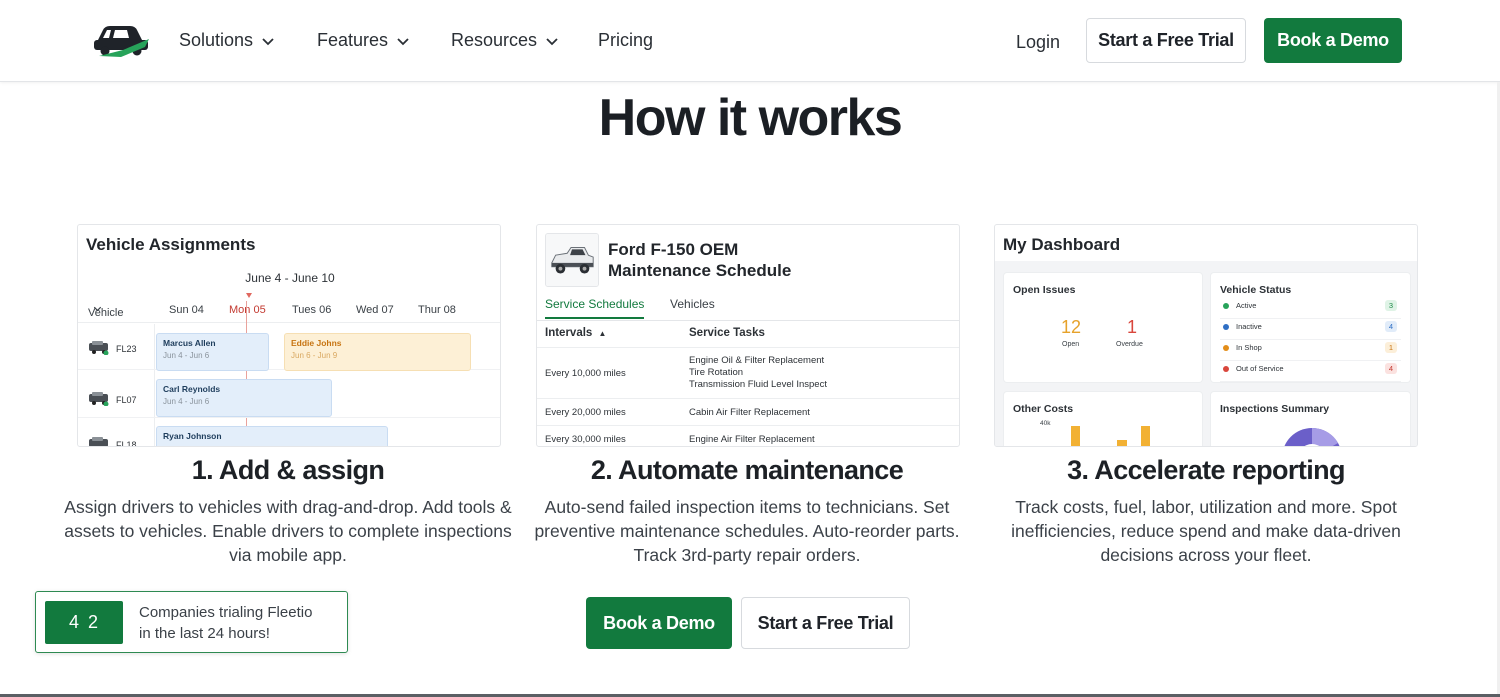  What do you see at coordinates (122, 40) in the screenshot?
I see `fleetio-logo-icon` at bounding box center [122, 40].